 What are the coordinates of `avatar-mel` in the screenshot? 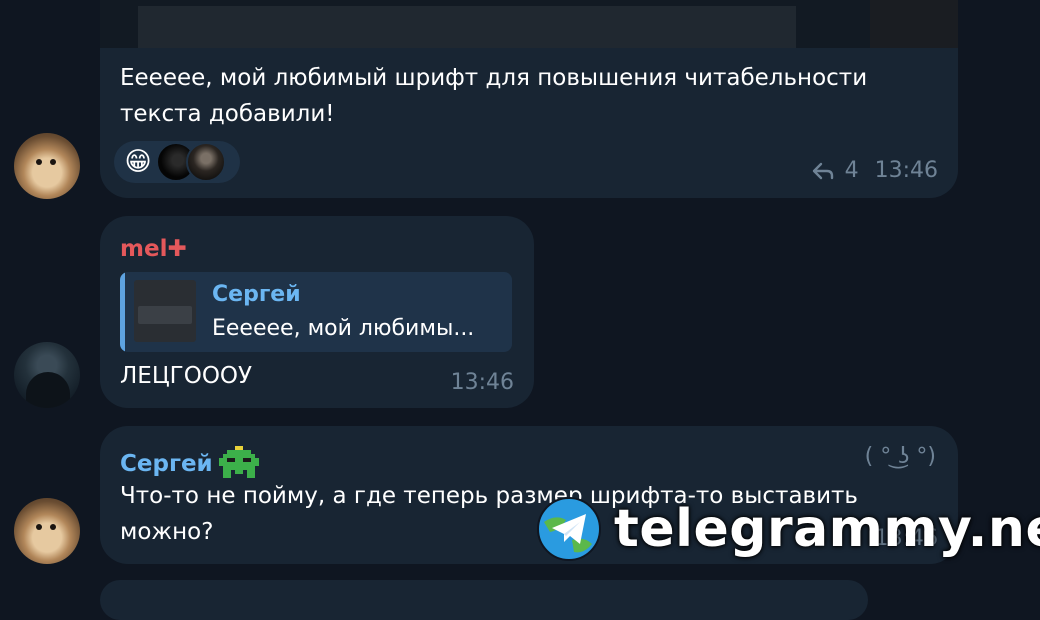 It's located at (47, 375).